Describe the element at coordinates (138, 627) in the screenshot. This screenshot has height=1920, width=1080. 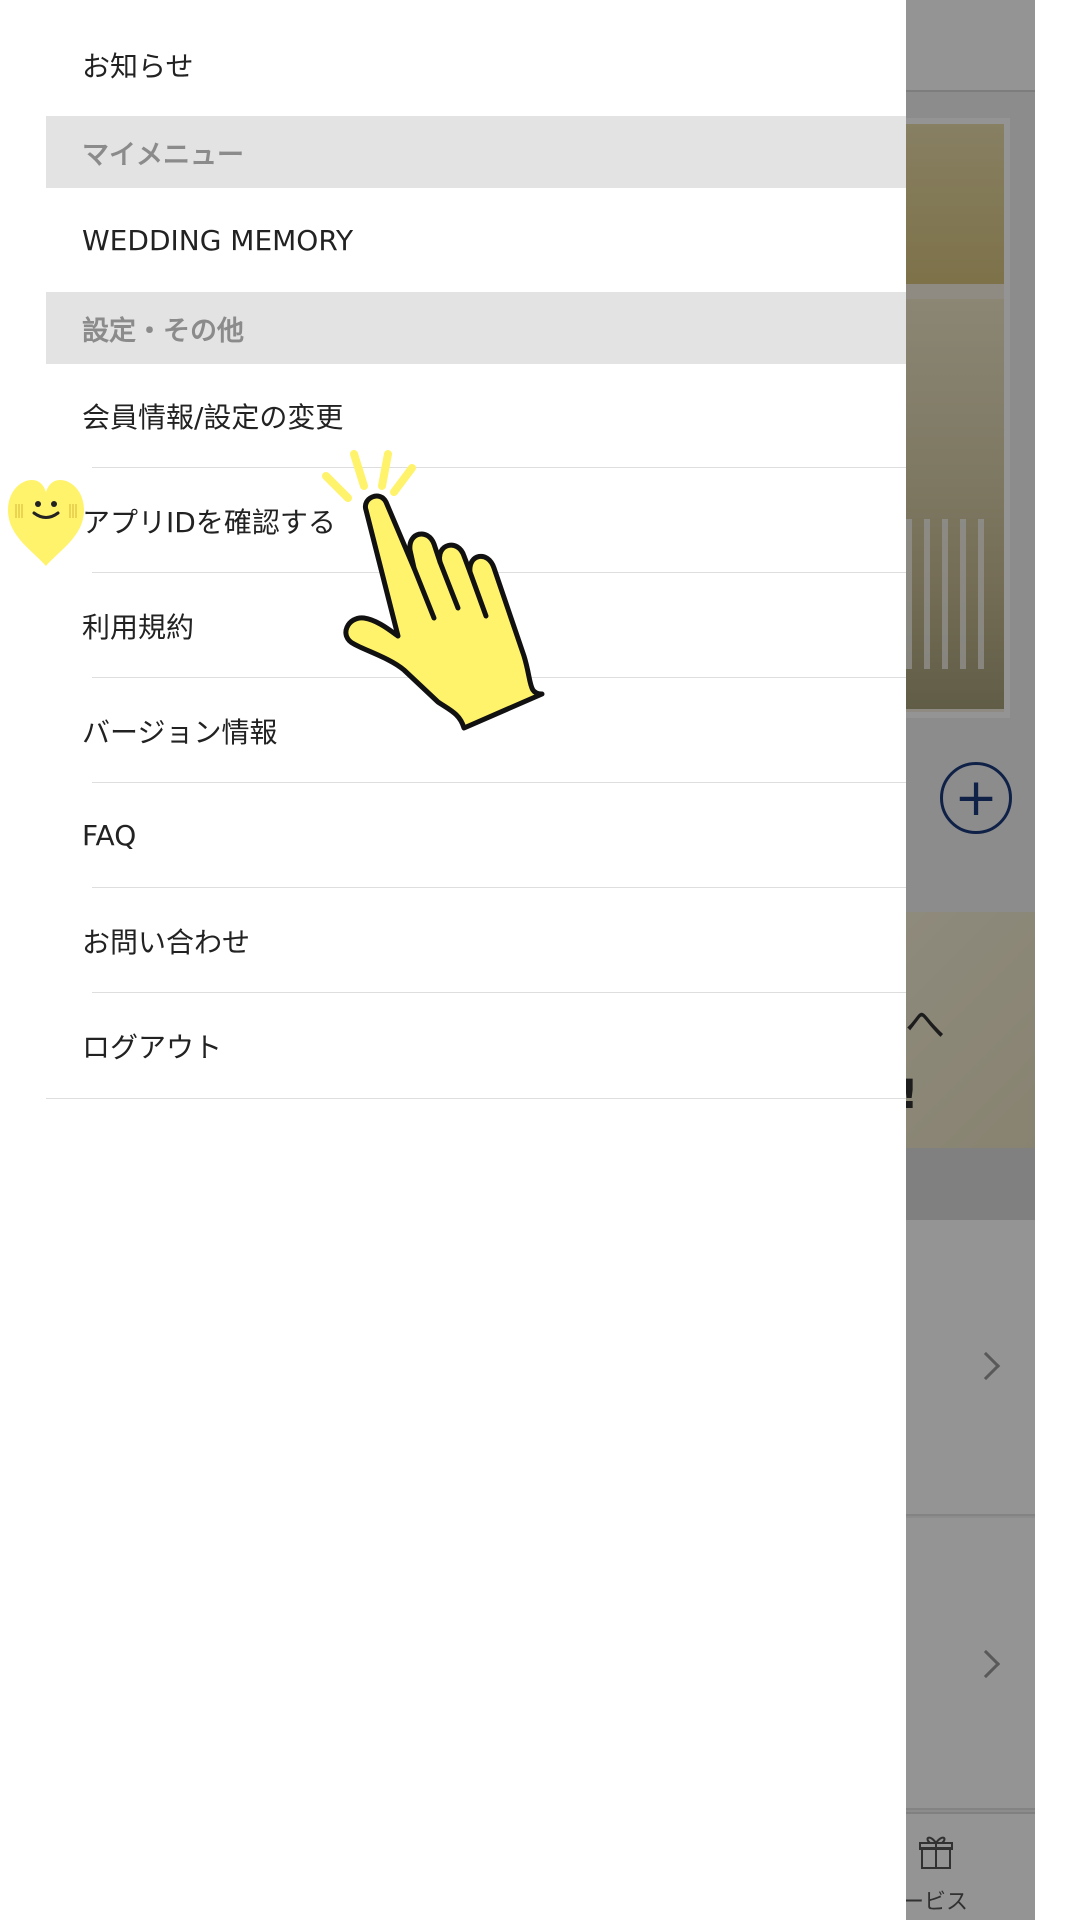
I see `menu-item-label: 利用規約` at that location.